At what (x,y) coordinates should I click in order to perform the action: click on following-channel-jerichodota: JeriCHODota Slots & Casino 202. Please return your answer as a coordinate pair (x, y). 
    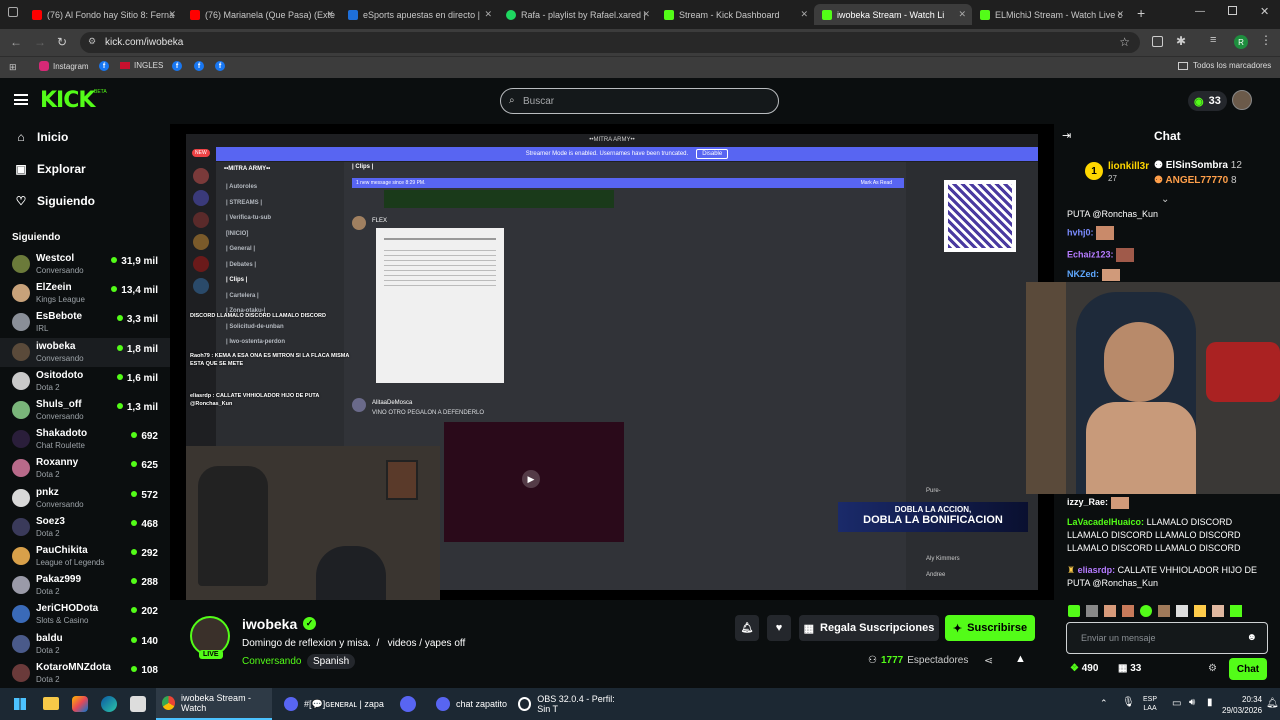
    Looking at the image, I should click on (85, 614).